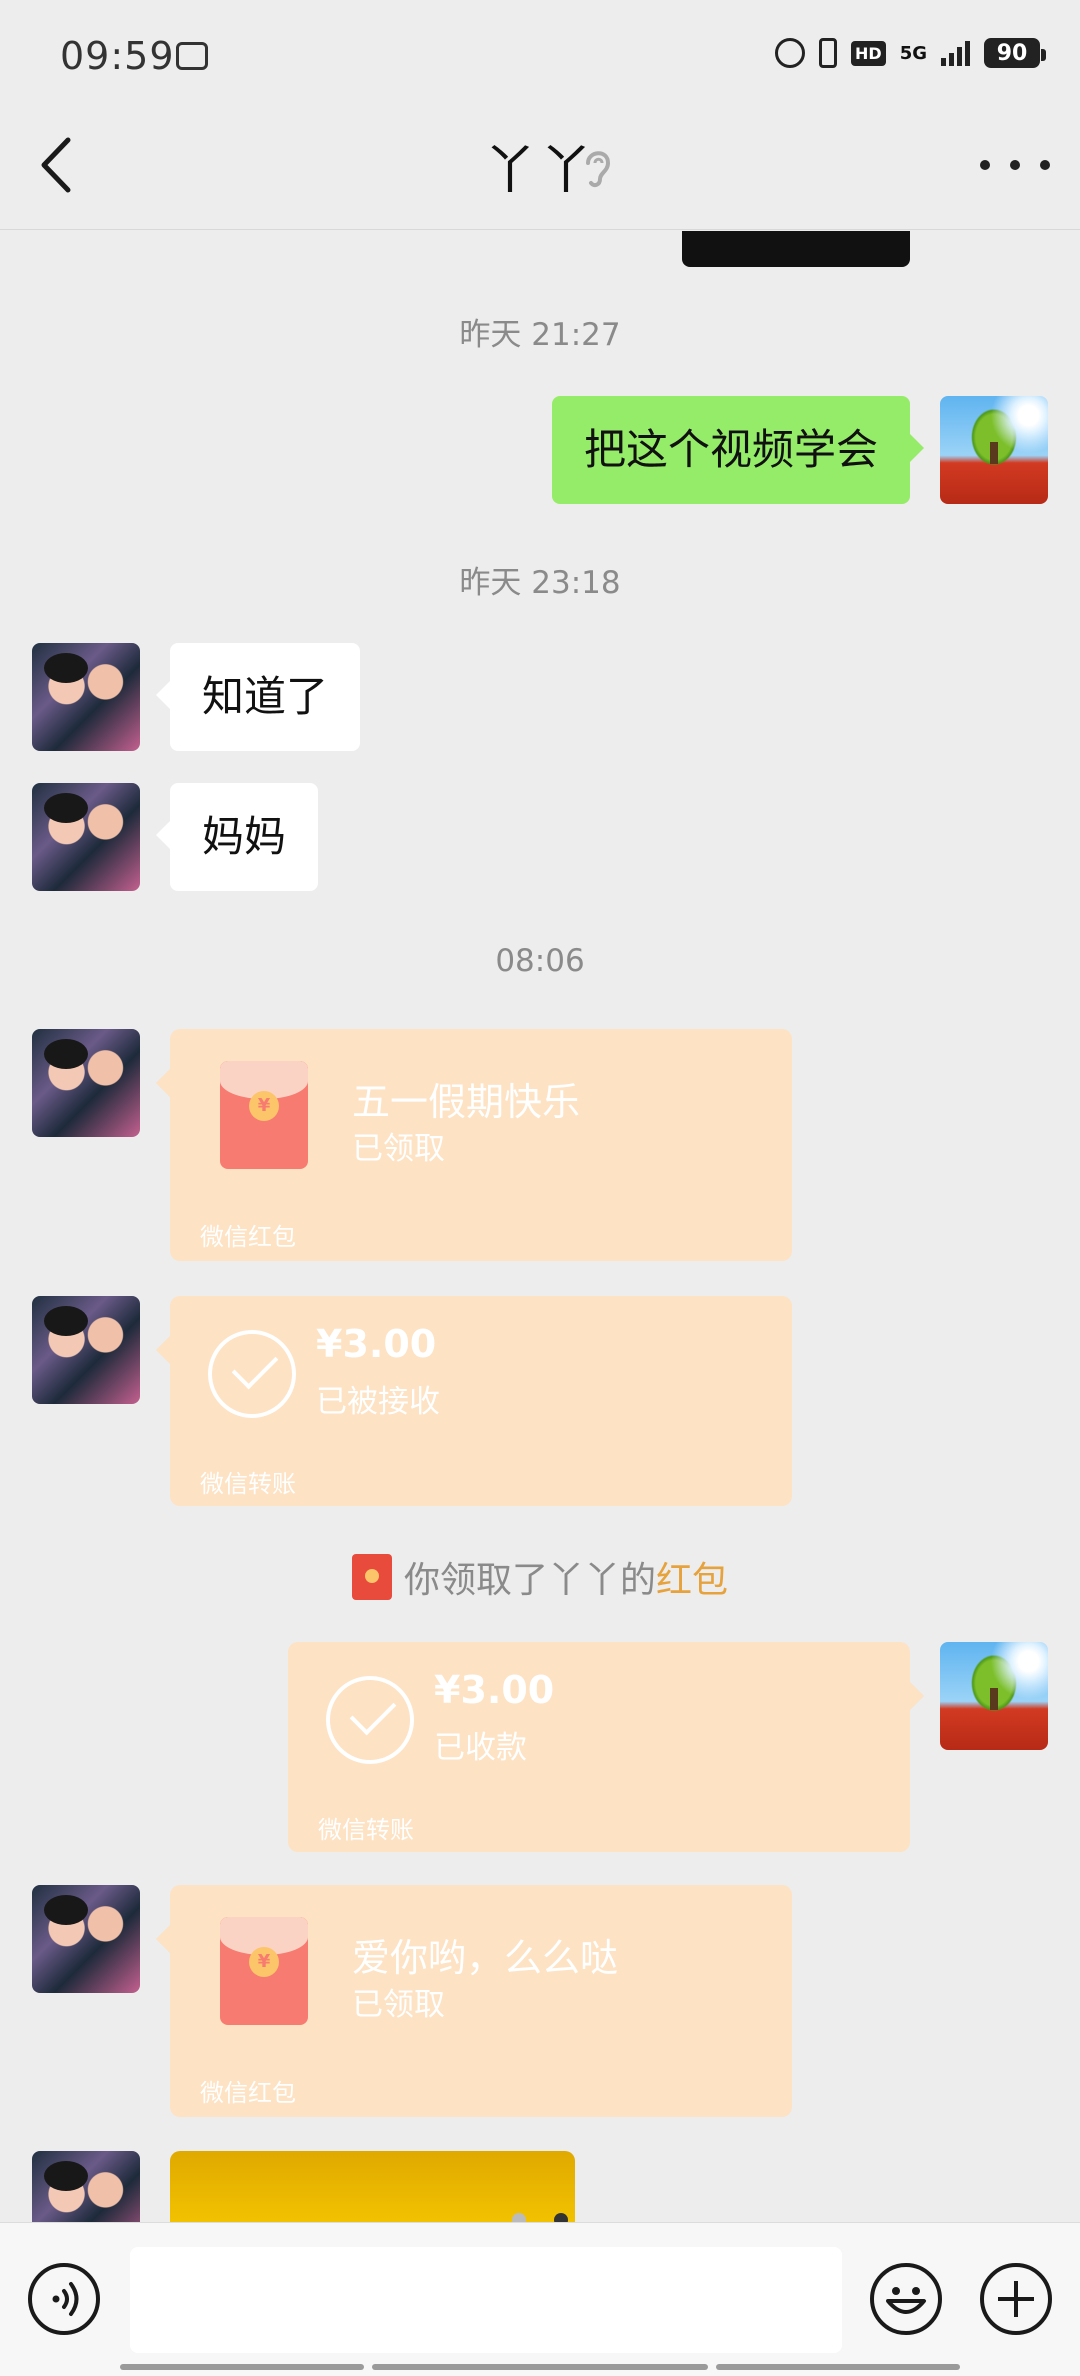  I want to click on received-message-bubble: 妈妈, so click(237, 837).